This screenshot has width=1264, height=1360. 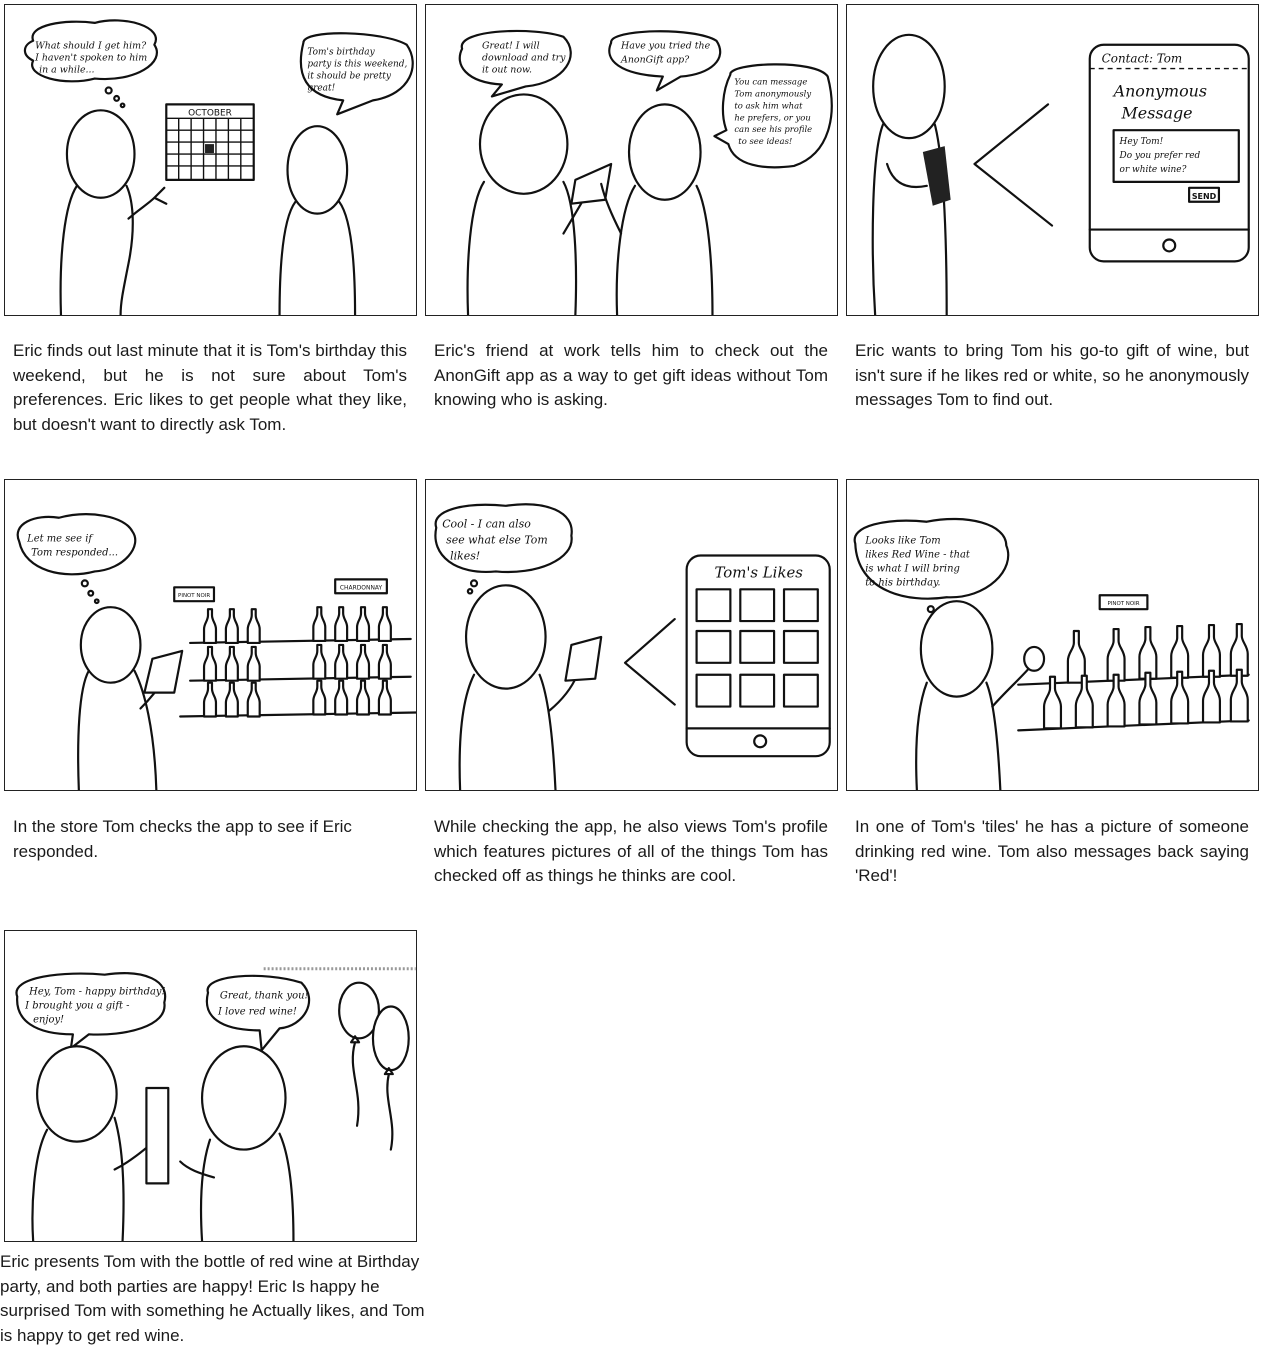 I want to click on bubble-text: he prefers, or you, so click(x=772, y=117).